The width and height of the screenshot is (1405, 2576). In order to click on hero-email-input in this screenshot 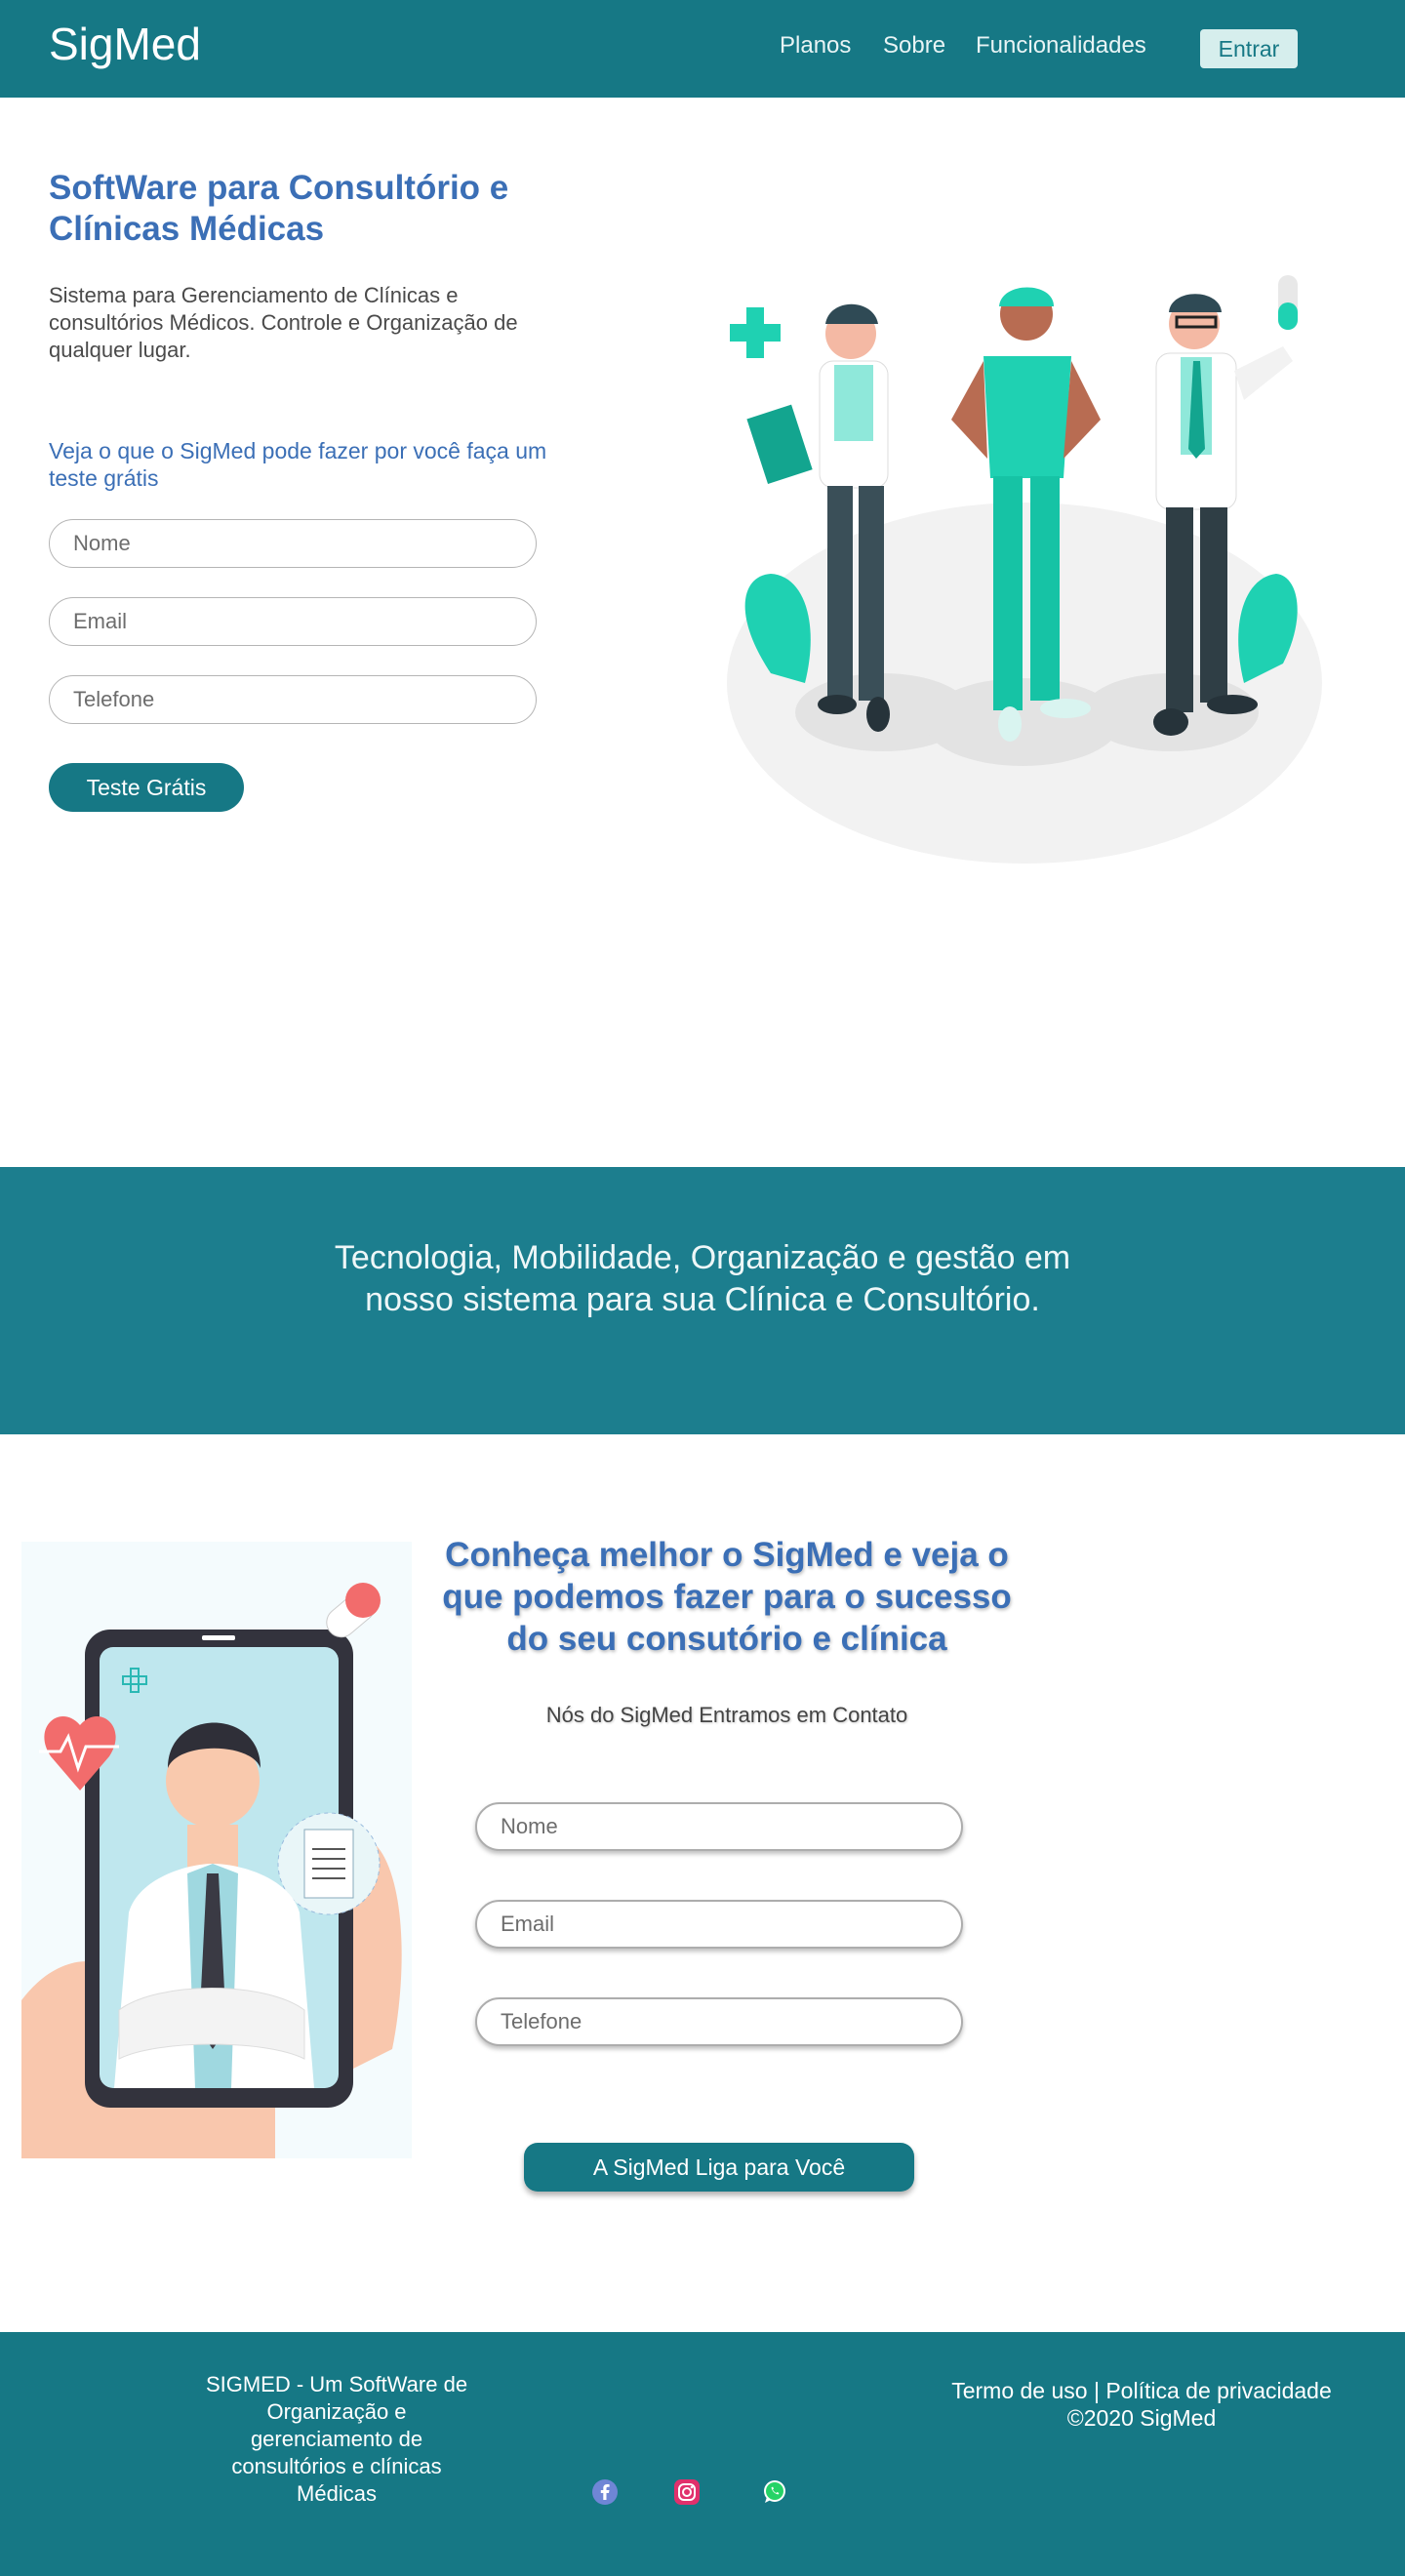, I will do `click(293, 621)`.